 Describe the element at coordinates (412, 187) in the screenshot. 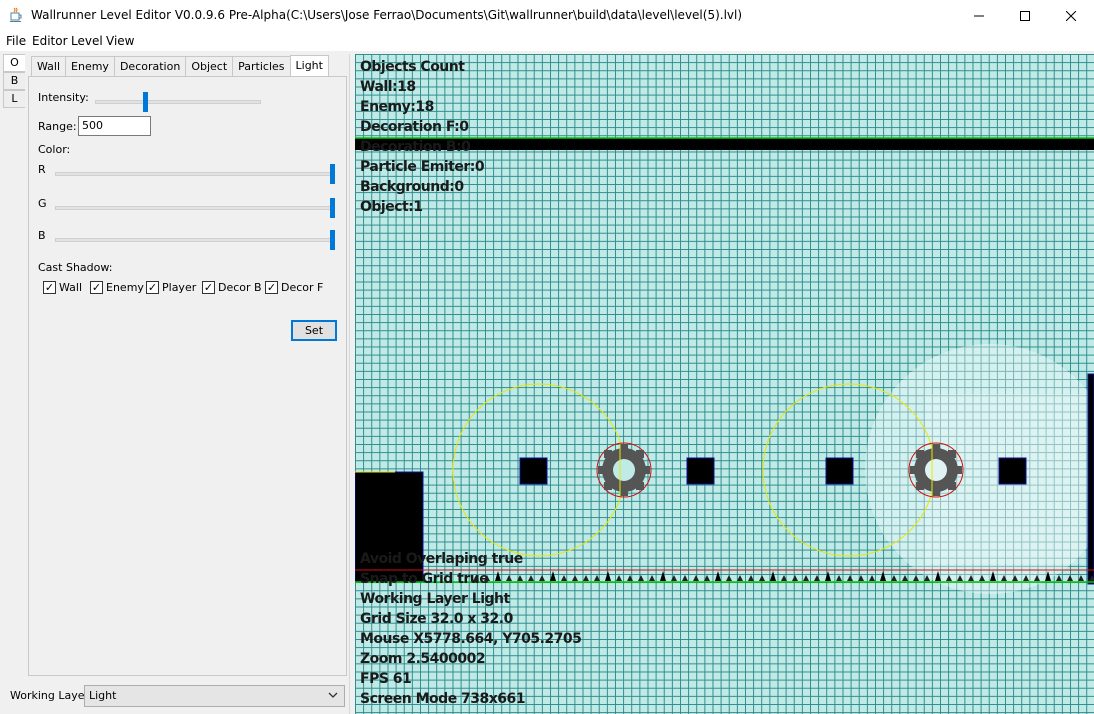

I see `info-line: Background:0` at that location.